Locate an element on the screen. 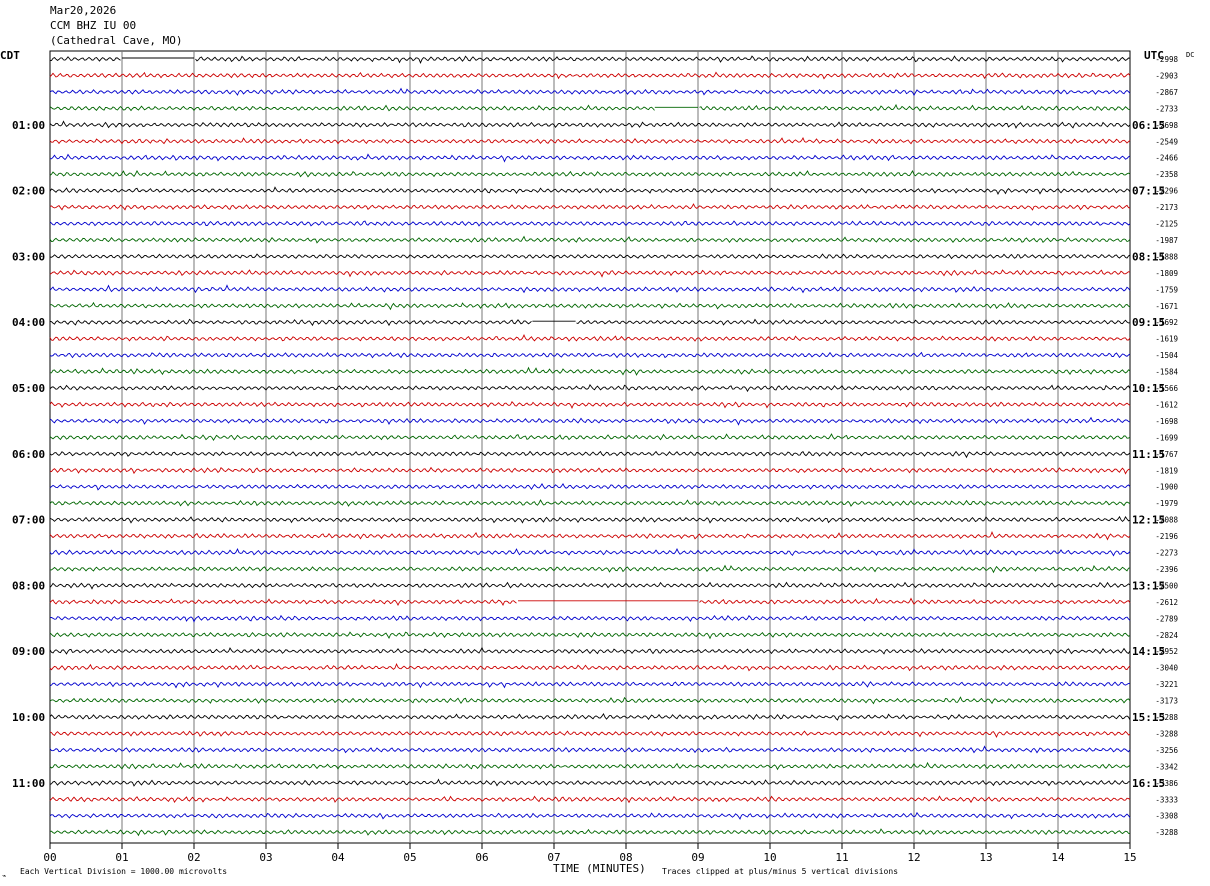 Image resolution: width=1210 pixels, height=886 pixels. cdt-hour-label: 10:00 is located at coordinates (28, 717).